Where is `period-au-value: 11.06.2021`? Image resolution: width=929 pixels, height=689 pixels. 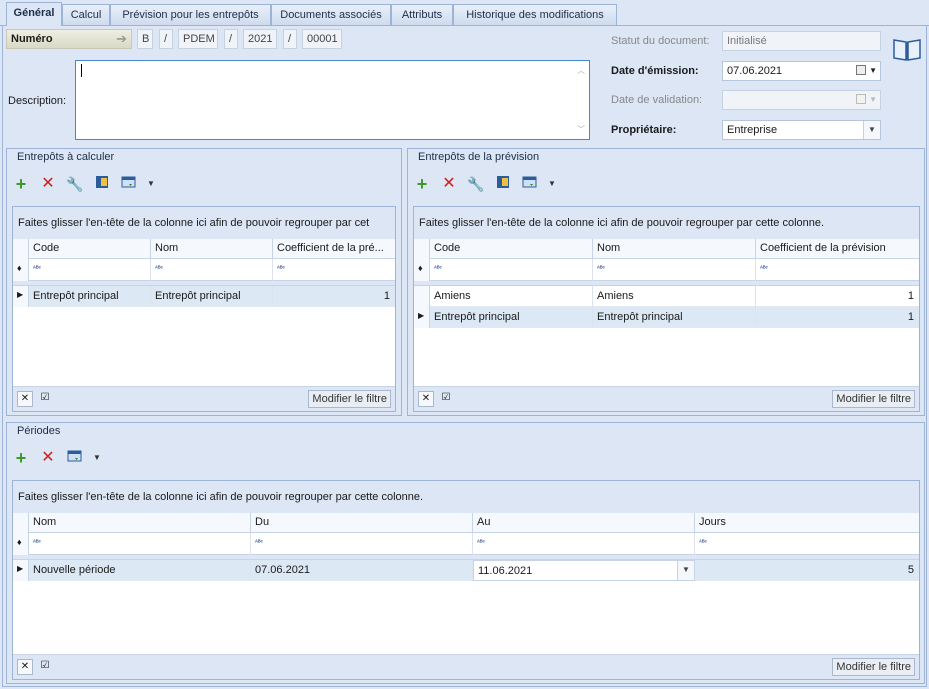
period-au-value: 11.06.2021 is located at coordinates (505, 571).